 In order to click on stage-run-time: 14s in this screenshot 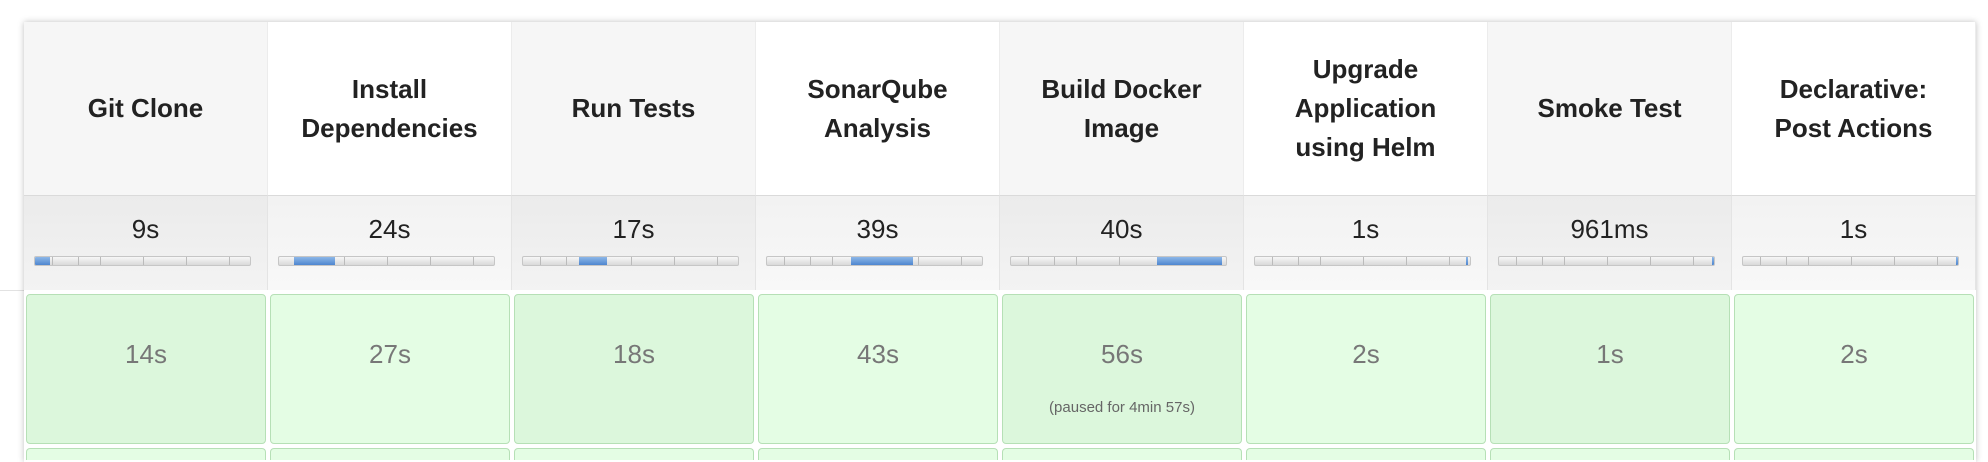, I will do `click(146, 354)`.